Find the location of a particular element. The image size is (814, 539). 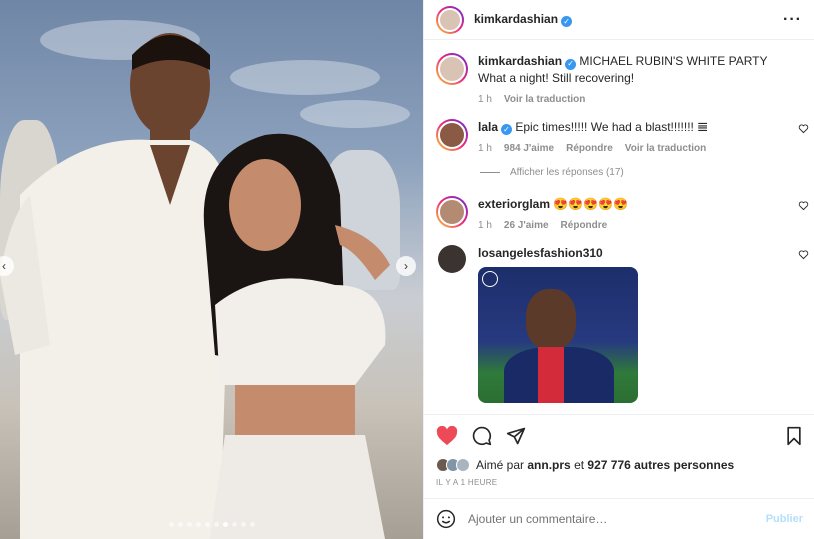

comment-likes: 984 J'aime is located at coordinates (529, 148).